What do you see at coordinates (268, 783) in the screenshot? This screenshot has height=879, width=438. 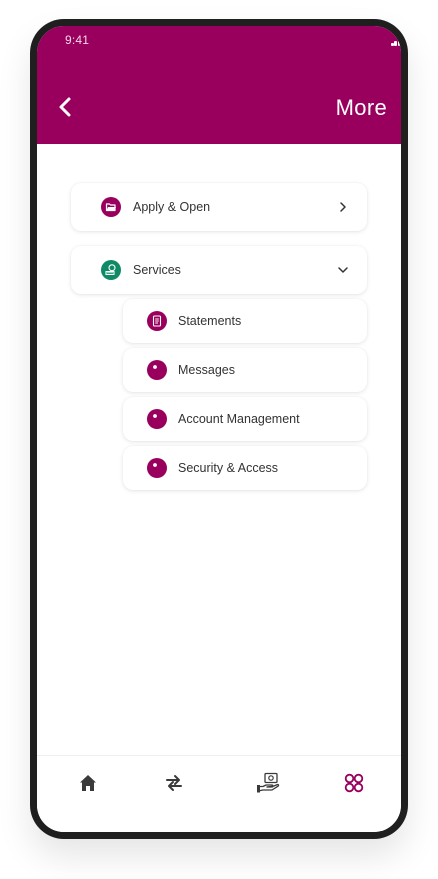 I see `hand-money-icon` at bounding box center [268, 783].